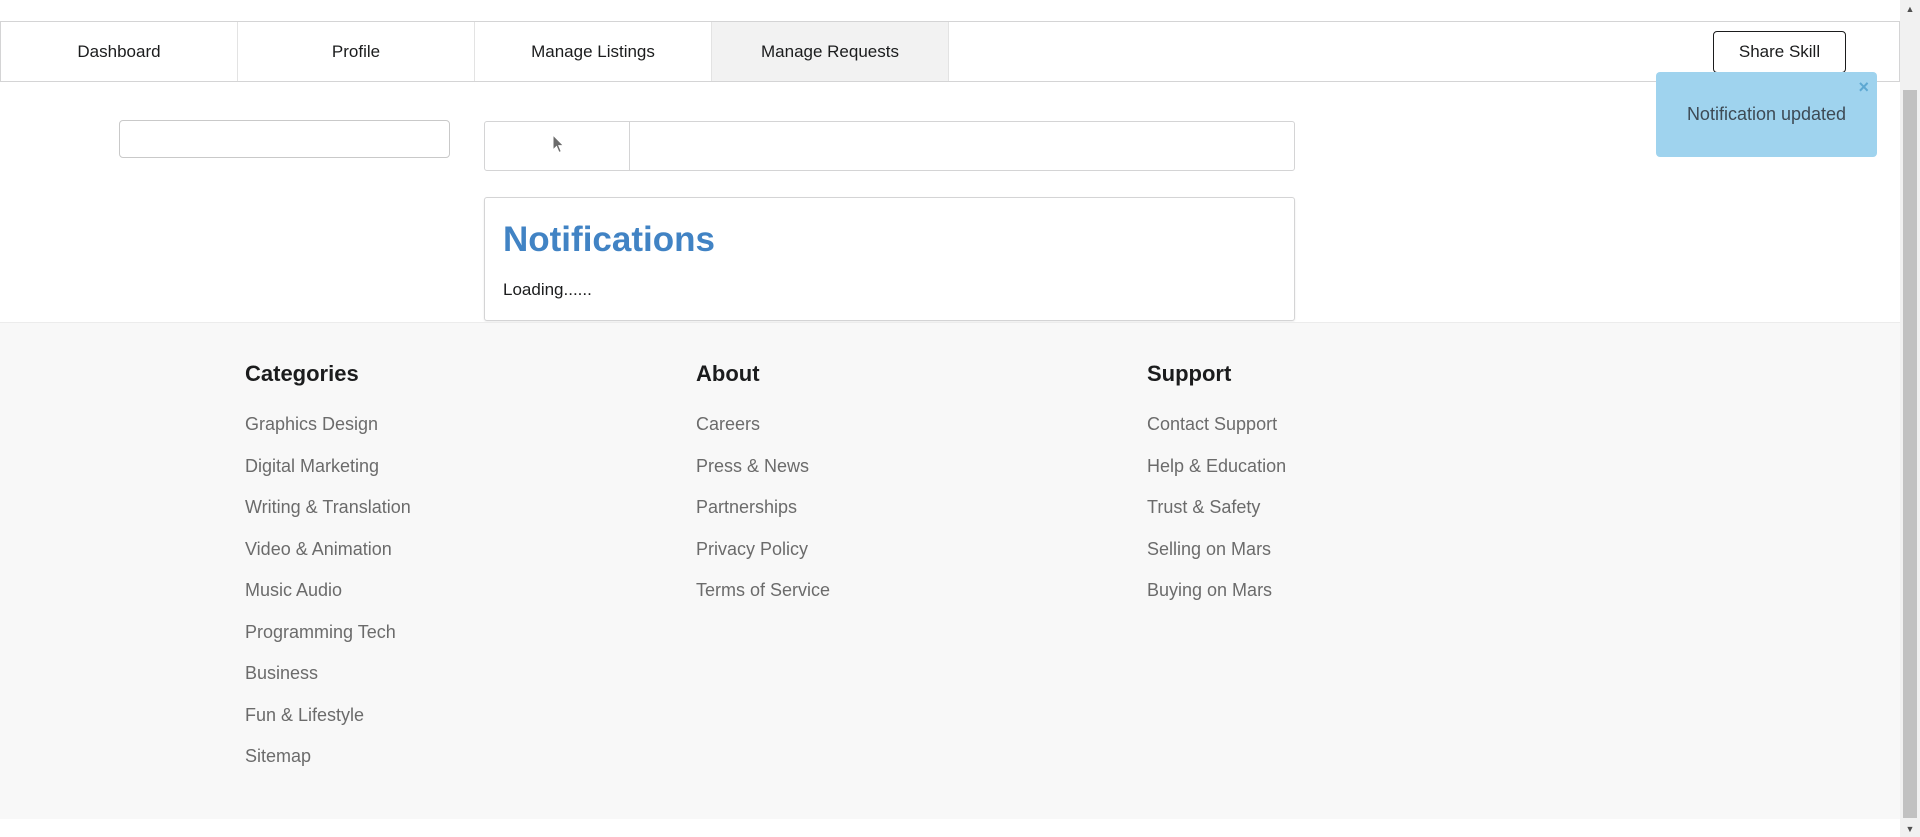 The height and width of the screenshot is (837, 1920). What do you see at coordinates (328, 517) in the screenshot?
I see `footer-link-writing-translation: Writing & Translation` at bounding box center [328, 517].